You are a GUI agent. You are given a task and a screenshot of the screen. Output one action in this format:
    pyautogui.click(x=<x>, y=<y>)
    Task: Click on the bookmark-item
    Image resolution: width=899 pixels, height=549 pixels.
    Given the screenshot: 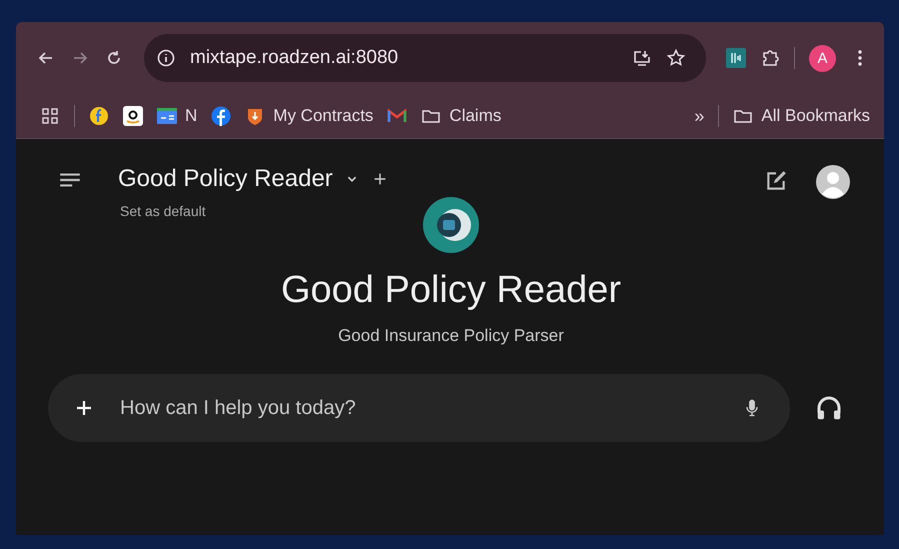 What is the action you would take?
    pyautogui.click(x=221, y=116)
    